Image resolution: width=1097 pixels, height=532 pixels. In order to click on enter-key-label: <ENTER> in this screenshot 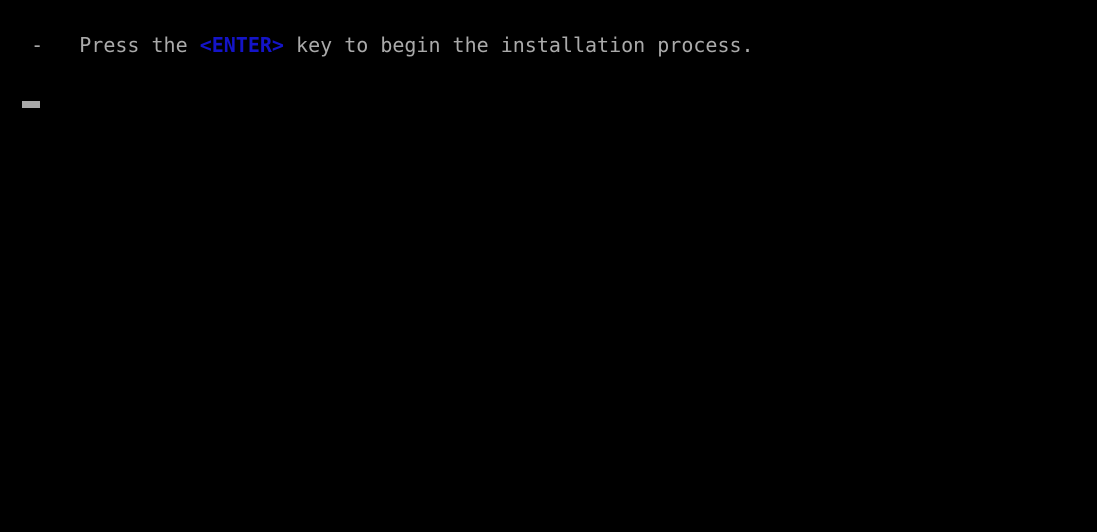, I will do `click(242, 45)`.